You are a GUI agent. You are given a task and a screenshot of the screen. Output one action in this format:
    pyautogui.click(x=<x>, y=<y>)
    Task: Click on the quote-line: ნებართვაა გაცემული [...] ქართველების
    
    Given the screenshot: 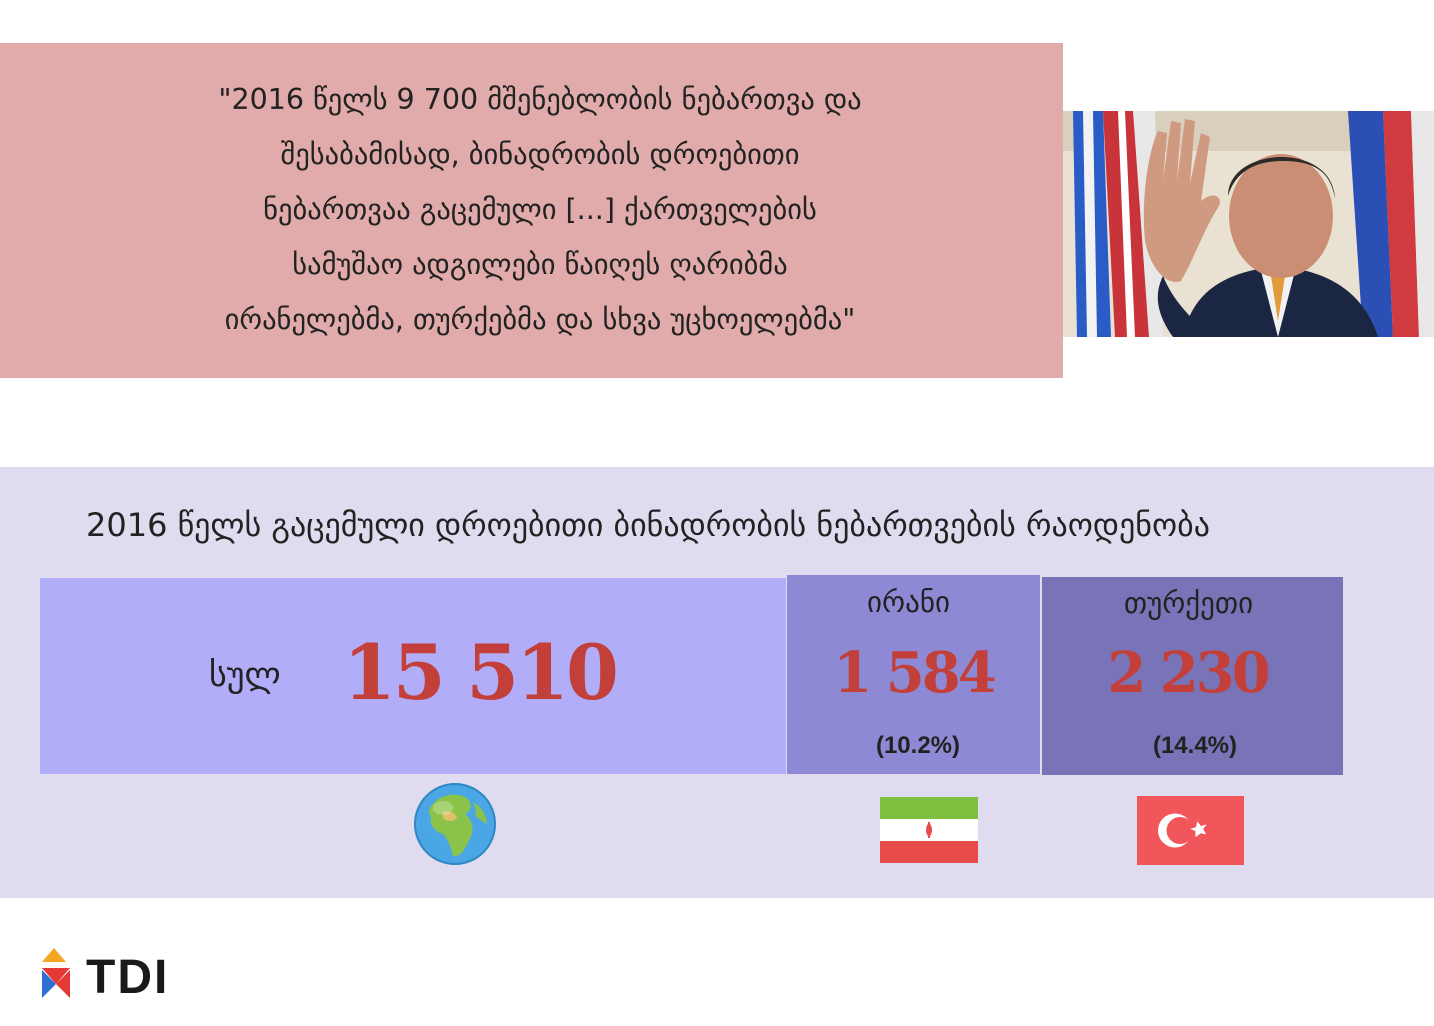 What is the action you would take?
    pyautogui.click(x=540, y=209)
    